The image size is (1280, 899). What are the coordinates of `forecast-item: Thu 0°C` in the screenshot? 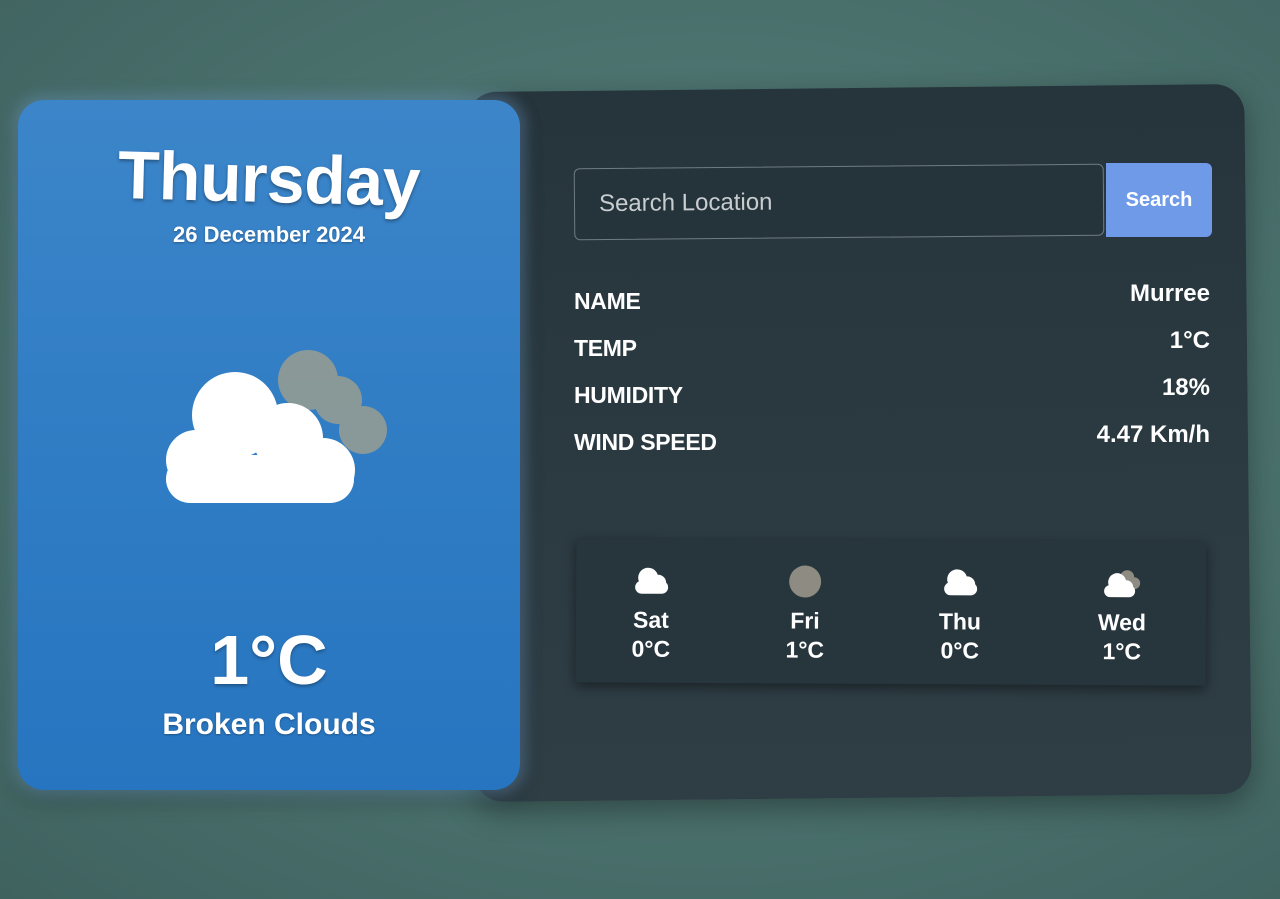 It's located at (960, 614).